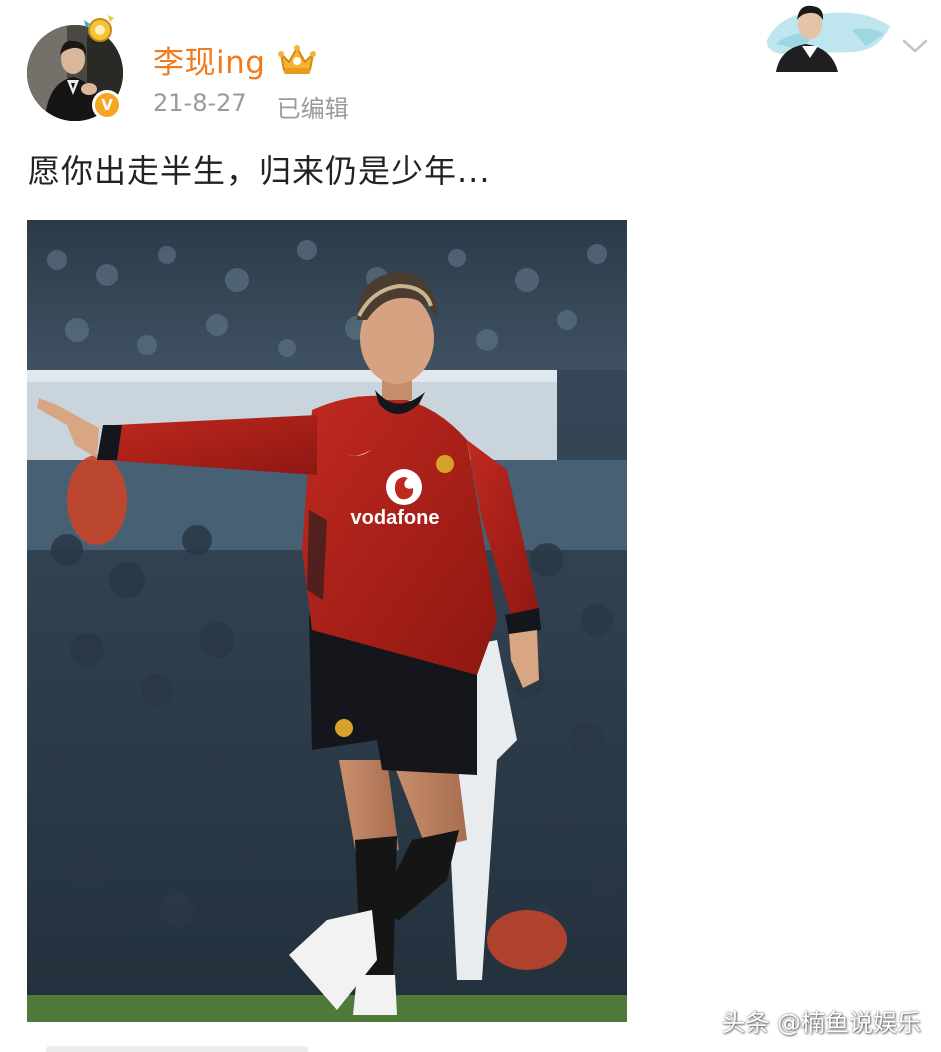 The width and height of the screenshot is (941, 1052). Describe the element at coordinates (915, 46) in the screenshot. I see `chevron-down-icon` at that location.